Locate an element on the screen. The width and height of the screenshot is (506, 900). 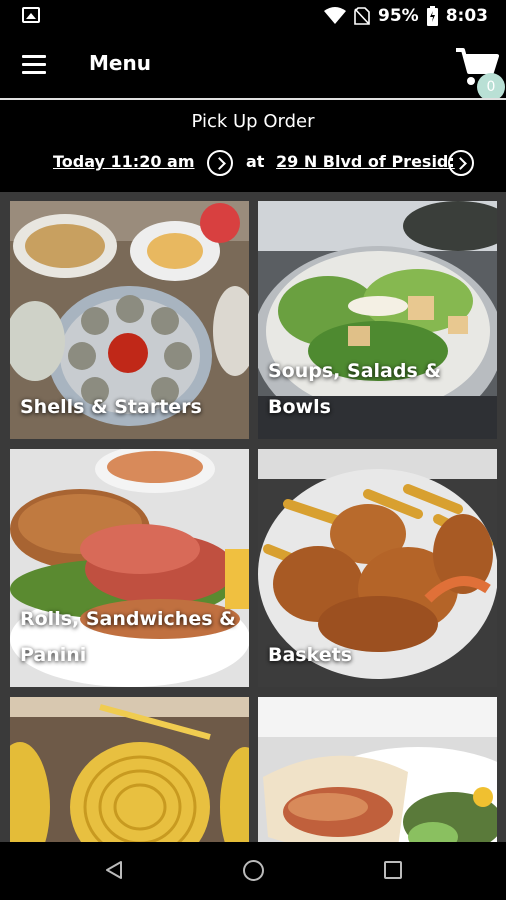
wrap-photo is located at coordinates (377, 769).